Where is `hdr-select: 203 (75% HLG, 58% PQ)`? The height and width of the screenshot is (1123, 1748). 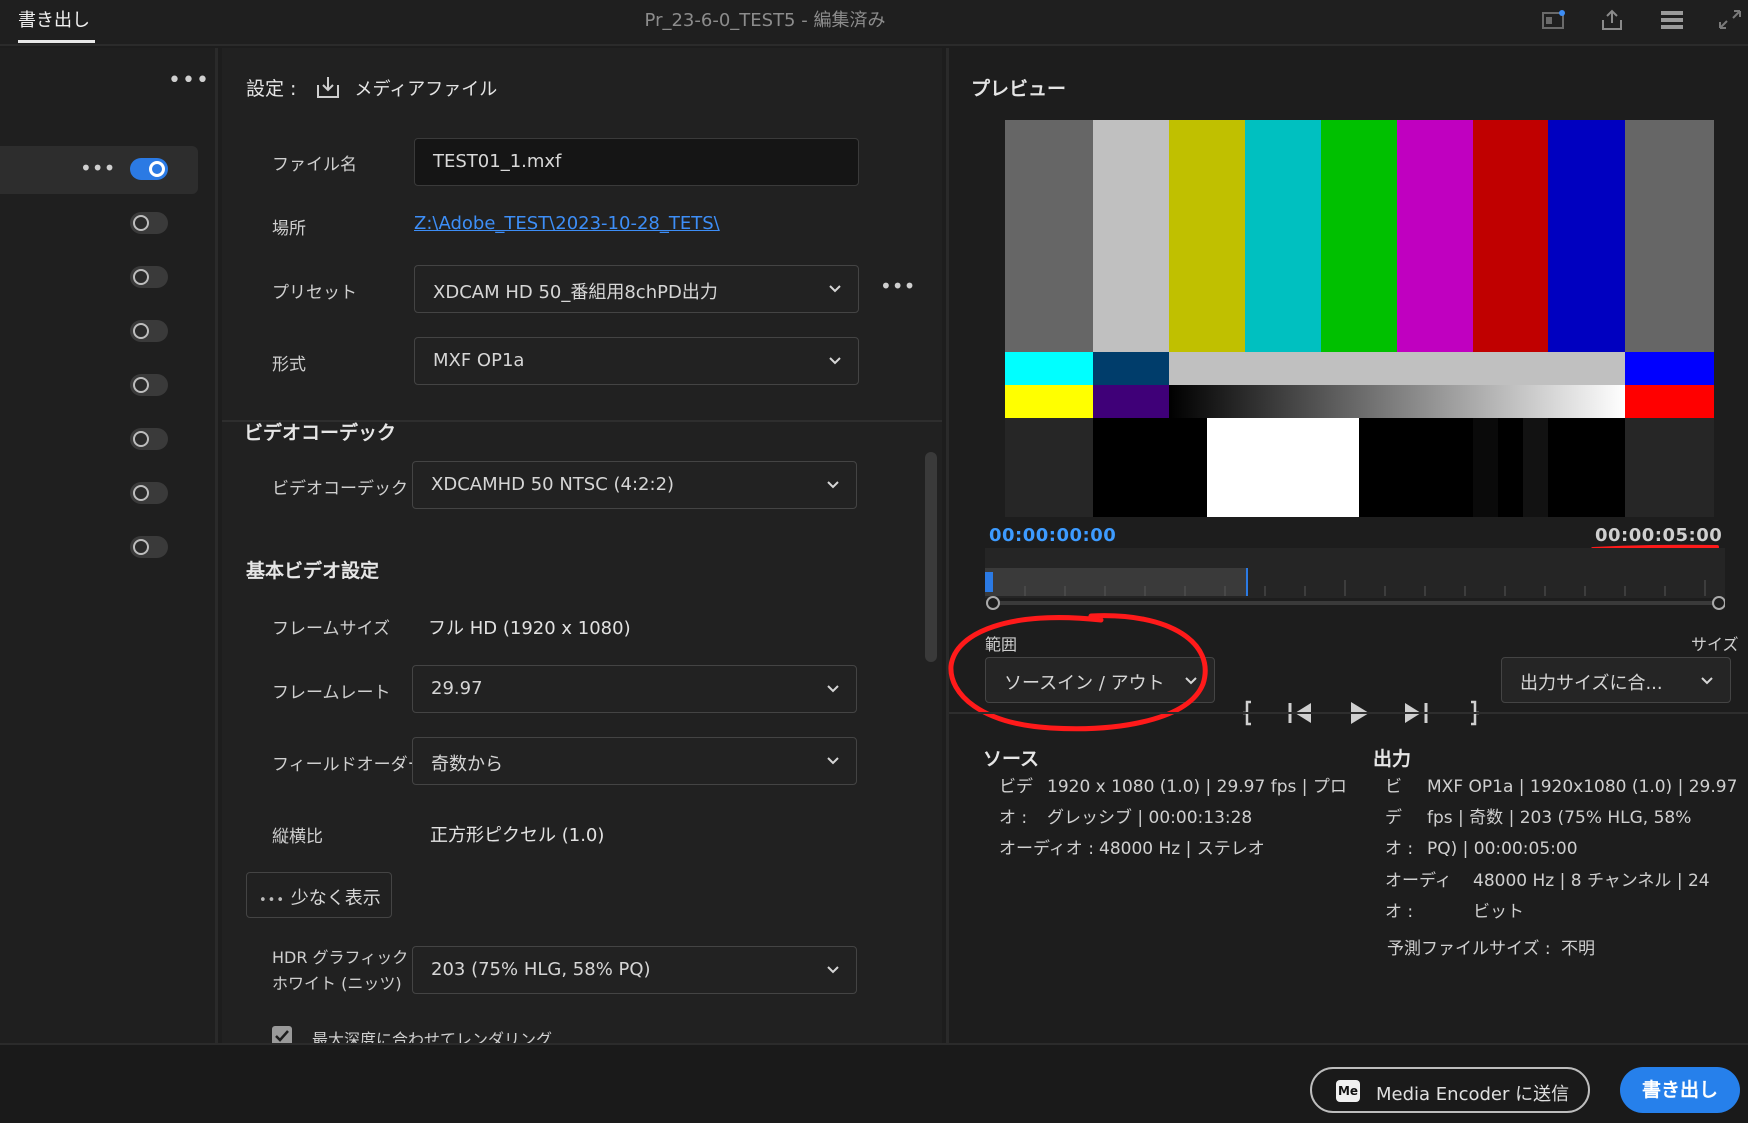 hdr-select: 203 (75% HLG, 58% PQ) is located at coordinates (634, 970).